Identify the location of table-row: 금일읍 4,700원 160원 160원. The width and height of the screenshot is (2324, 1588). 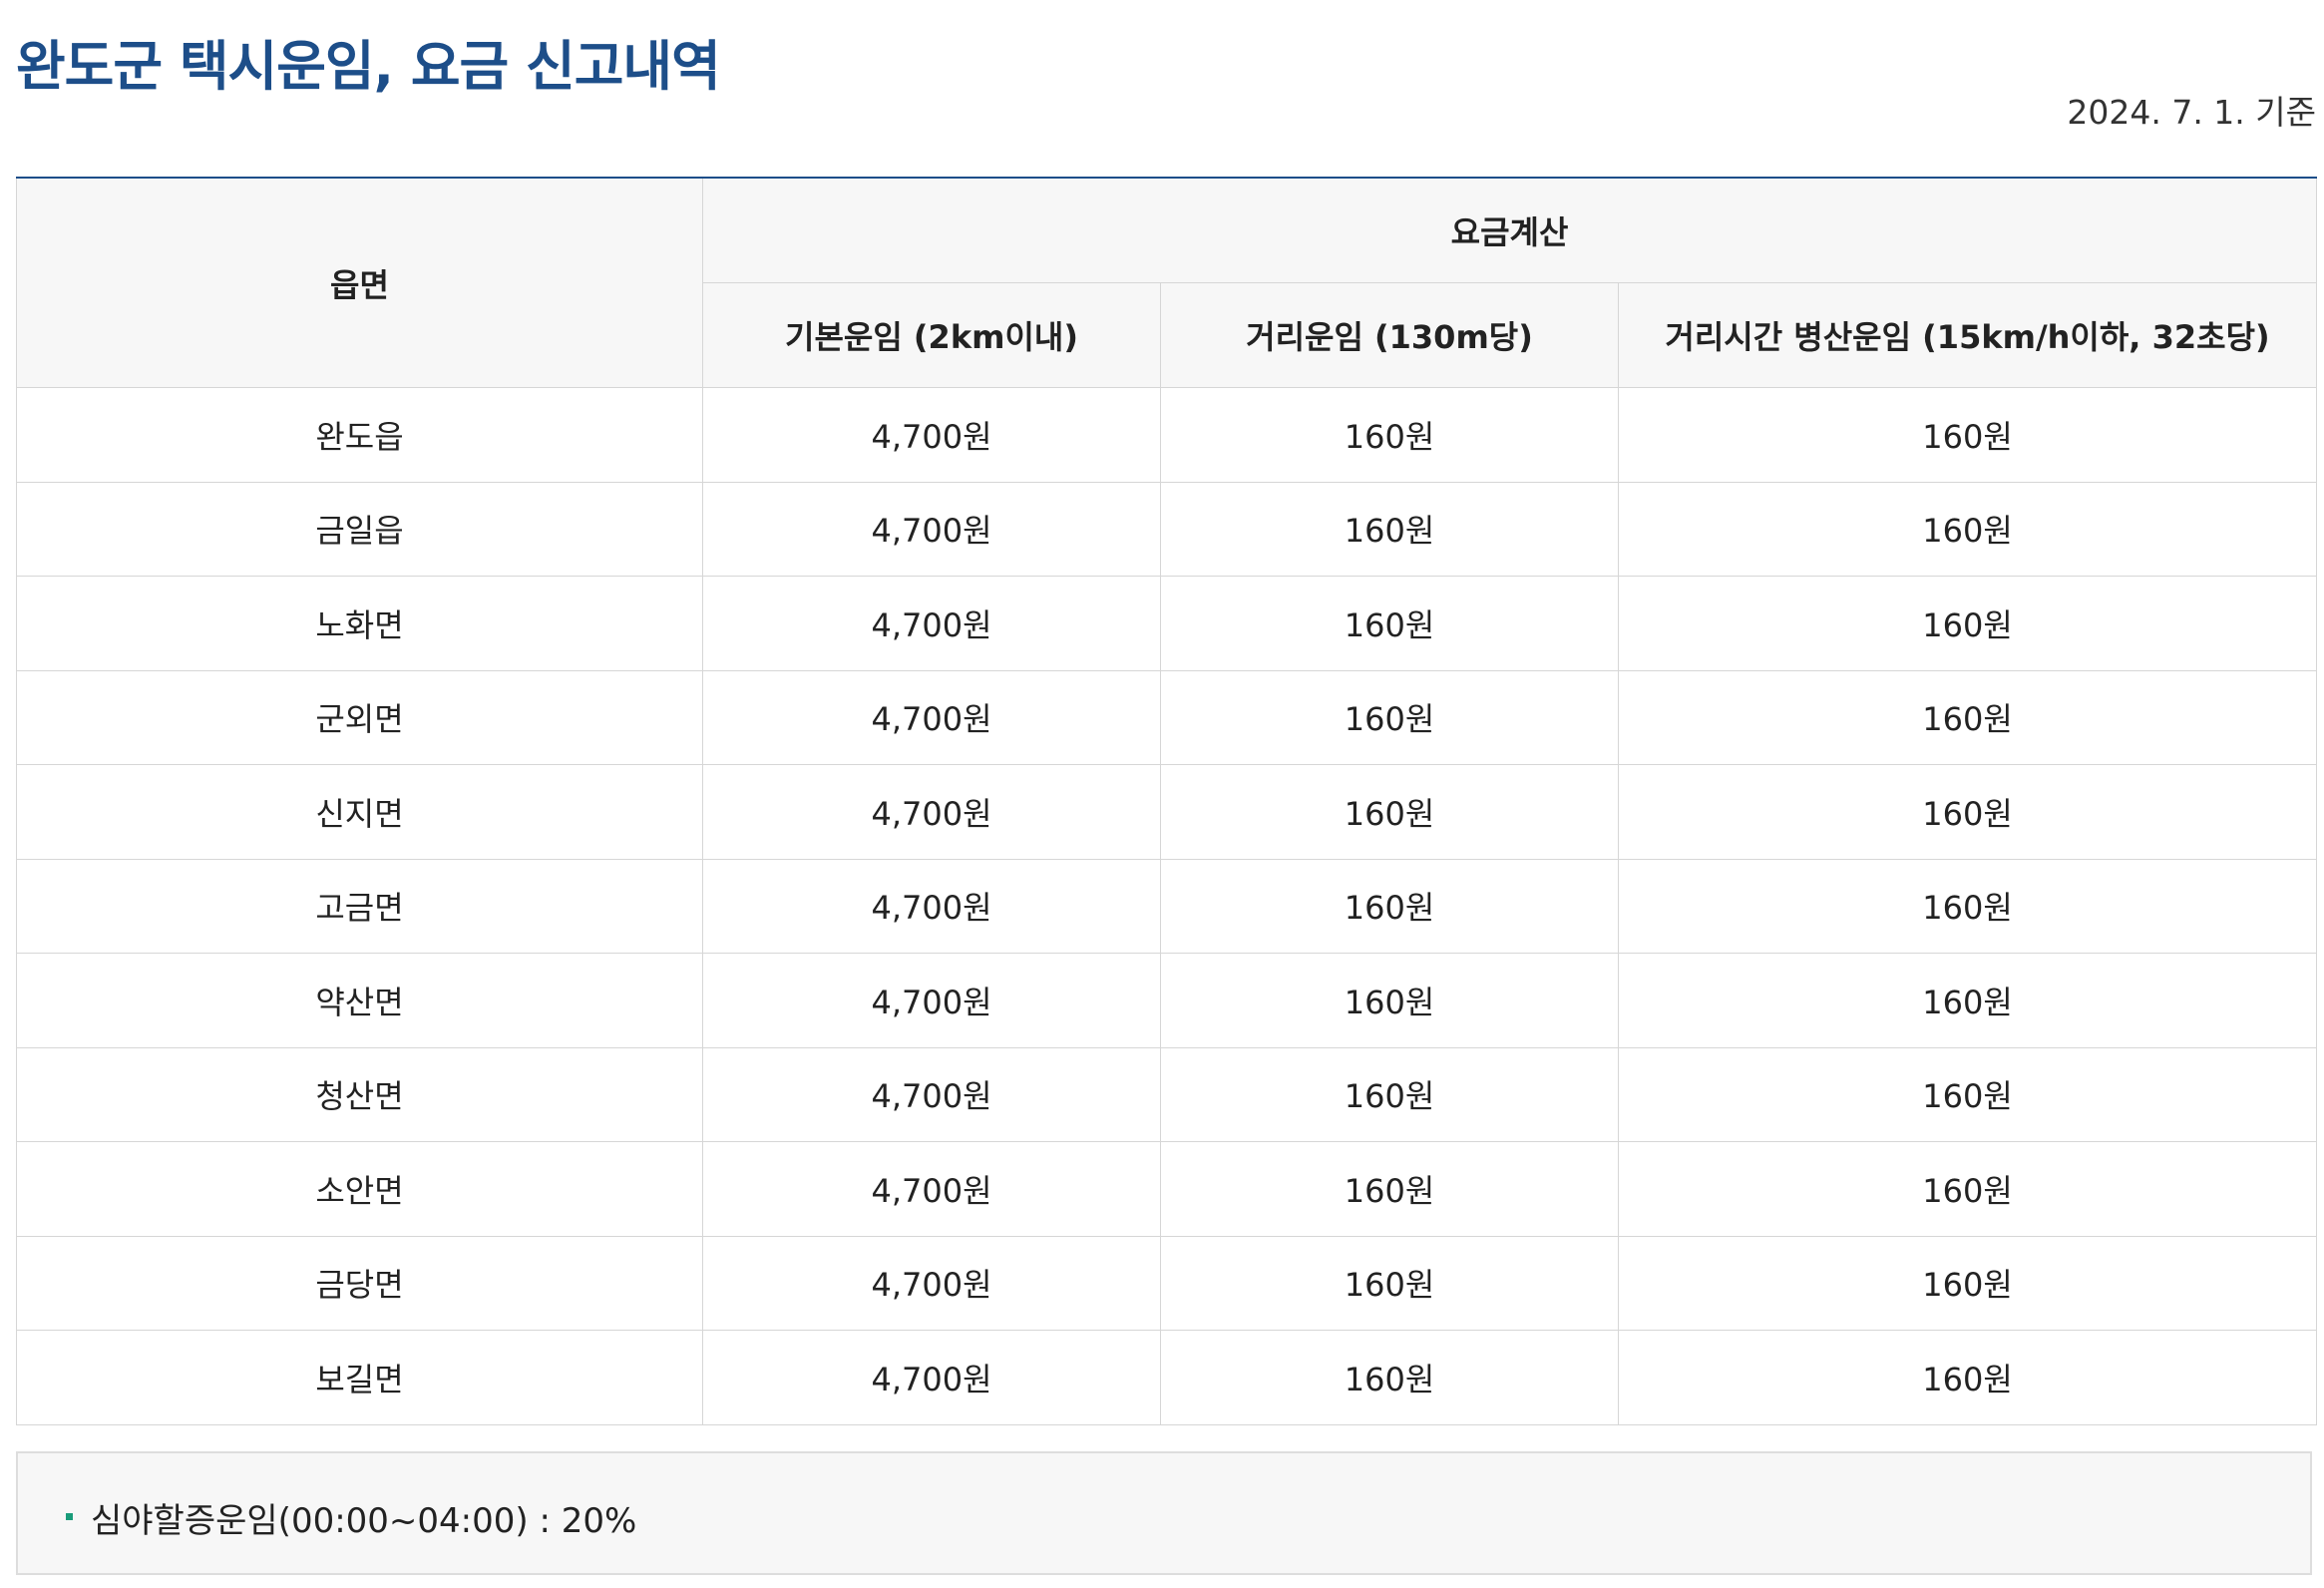
(1167, 529).